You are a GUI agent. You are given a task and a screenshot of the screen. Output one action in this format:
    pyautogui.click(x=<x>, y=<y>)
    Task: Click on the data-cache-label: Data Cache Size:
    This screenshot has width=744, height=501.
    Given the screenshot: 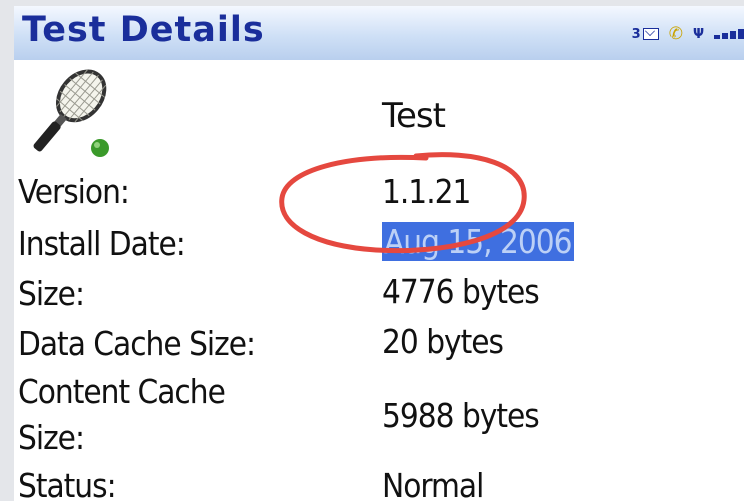 What is the action you would take?
    pyautogui.click(x=137, y=343)
    